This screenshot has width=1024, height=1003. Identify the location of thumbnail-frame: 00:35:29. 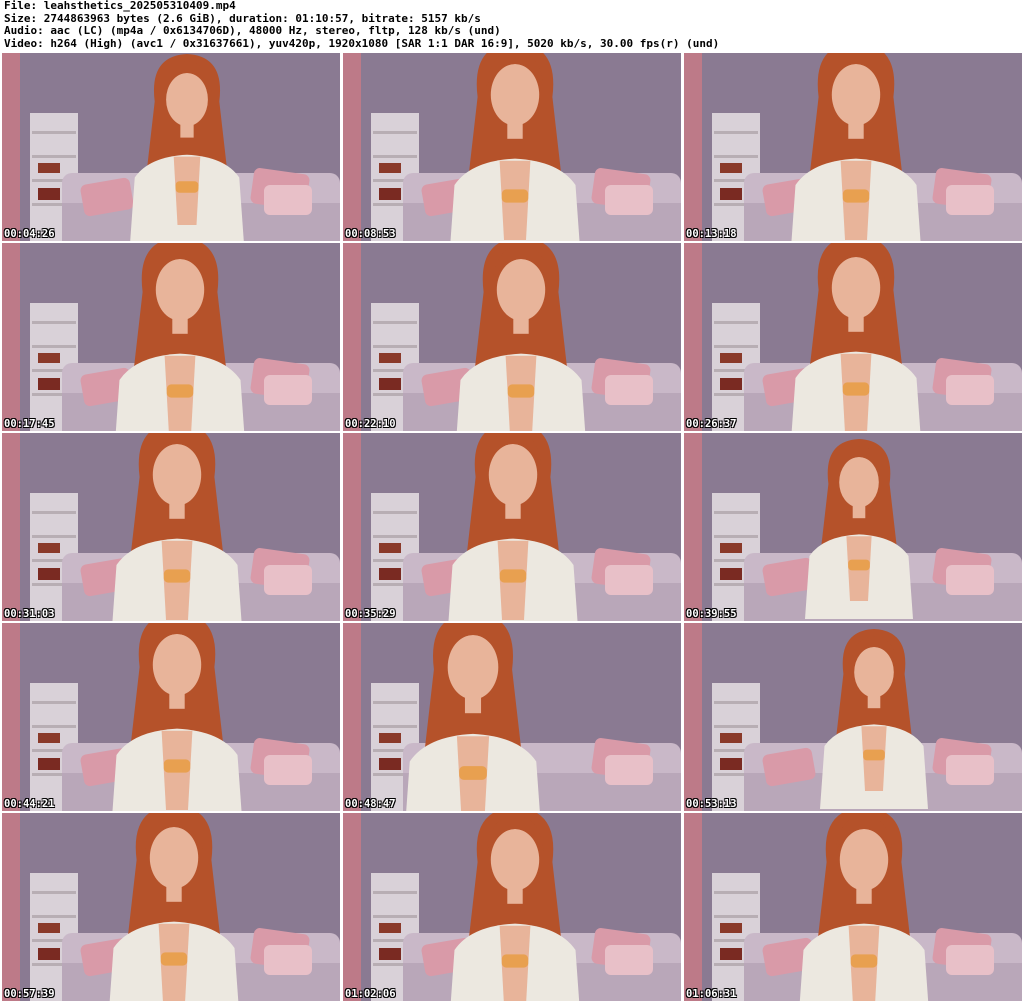
(512, 527).